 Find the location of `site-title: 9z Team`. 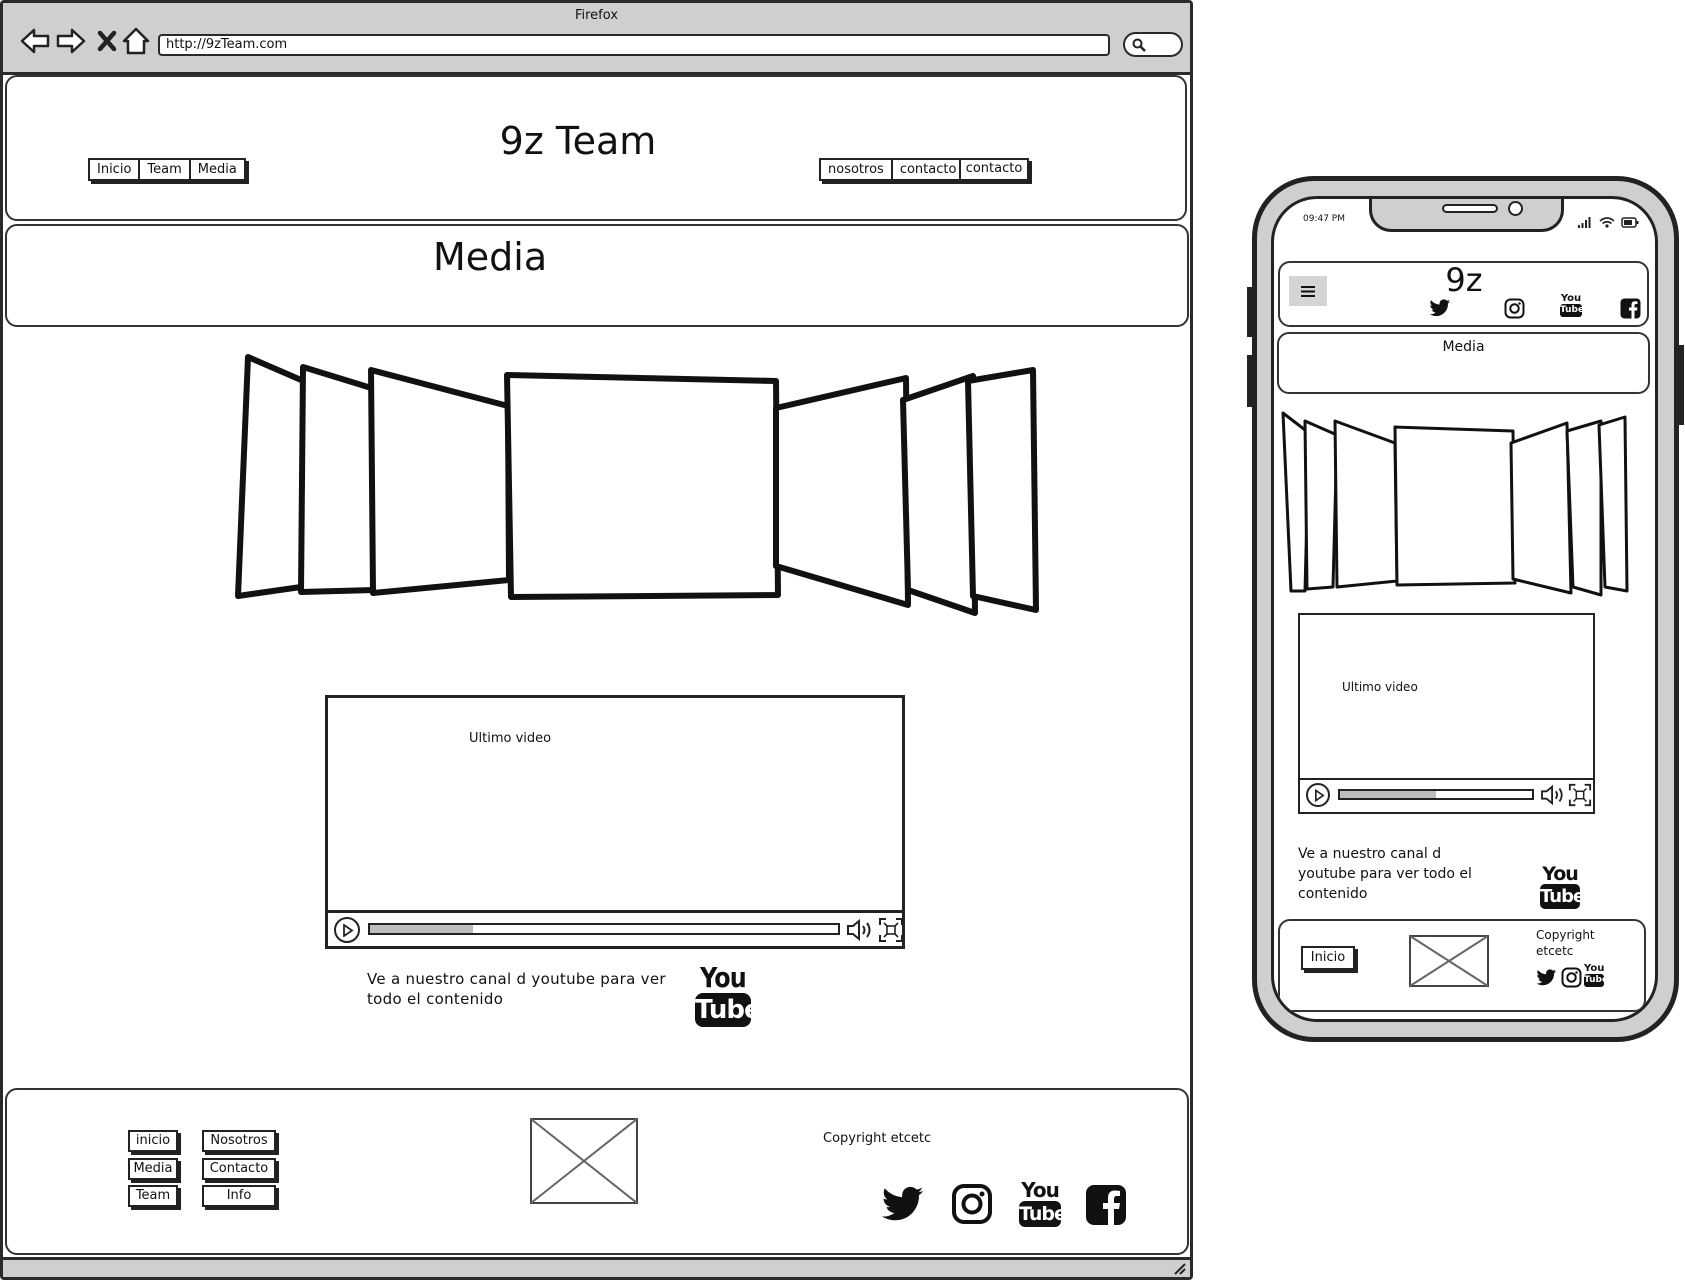

site-title: 9z Team is located at coordinates (578, 141).